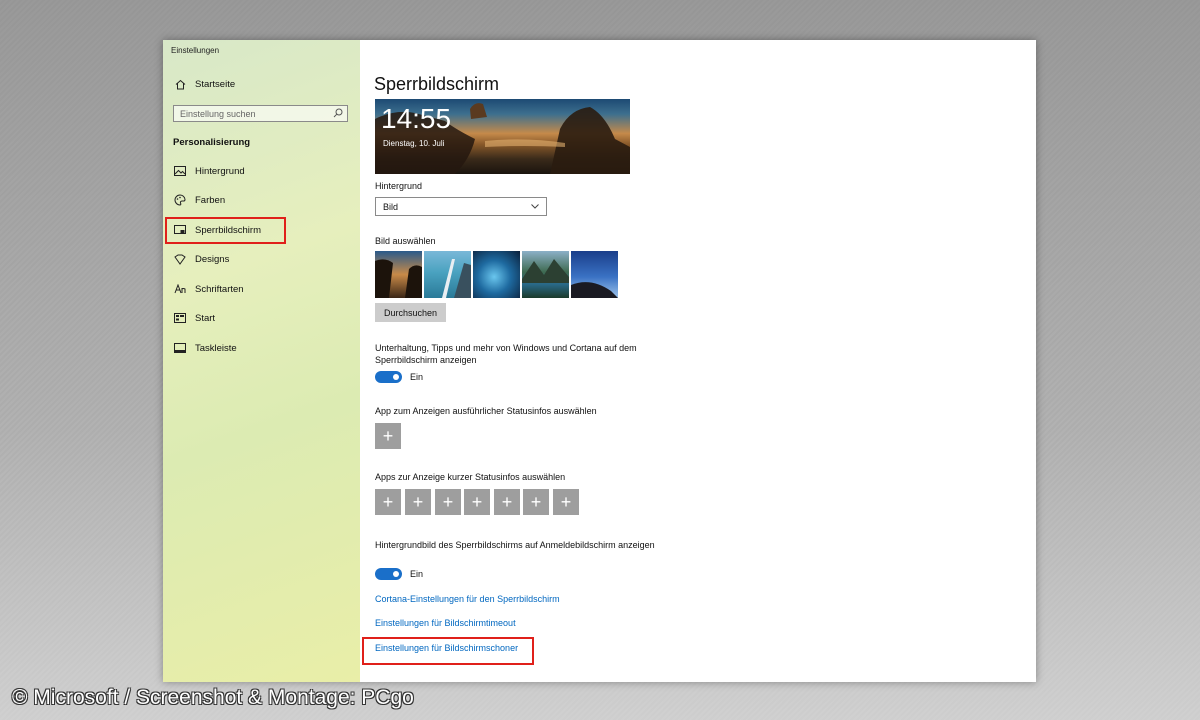 Image resolution: width=1200 pixels, height=720 pixels. I want to click on quick-status-add-button-6: +, so click(536, 502).